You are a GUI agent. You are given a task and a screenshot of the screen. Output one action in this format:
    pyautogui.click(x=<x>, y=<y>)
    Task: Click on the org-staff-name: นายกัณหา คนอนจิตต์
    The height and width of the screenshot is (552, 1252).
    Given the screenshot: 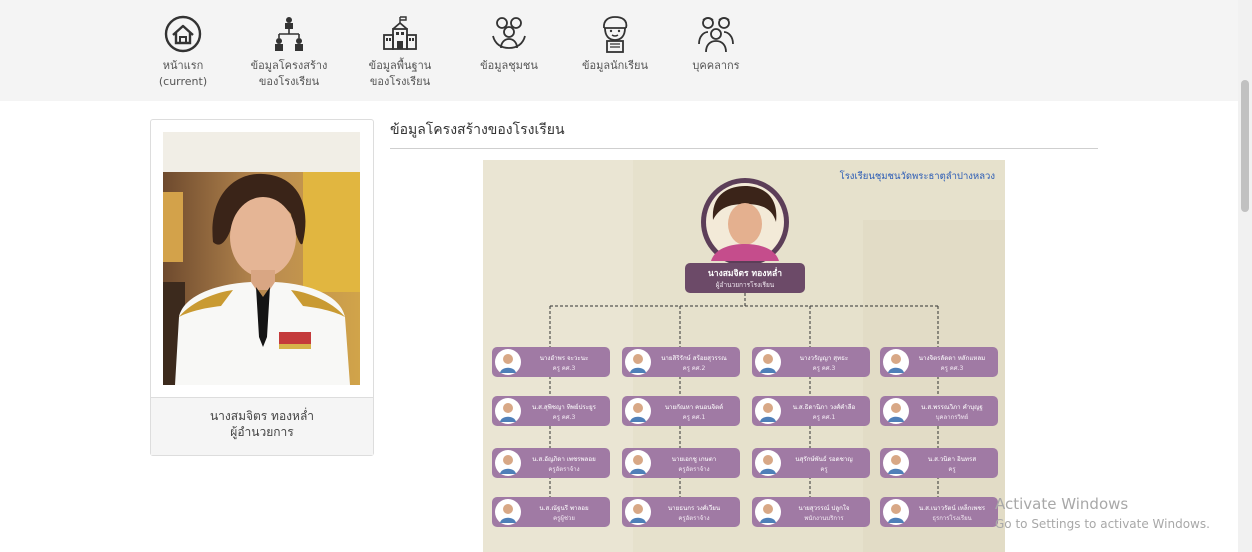 What is the action you would take?
    pyautogui.click(x=694, y=407)
    